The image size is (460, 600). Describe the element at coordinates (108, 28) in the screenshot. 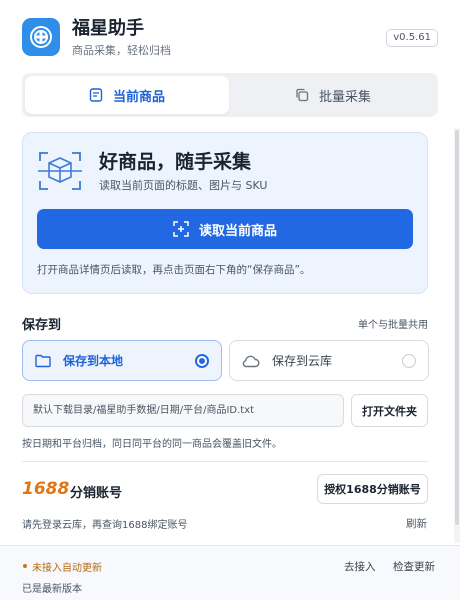

I see `app-title: 福星助手` at that location.